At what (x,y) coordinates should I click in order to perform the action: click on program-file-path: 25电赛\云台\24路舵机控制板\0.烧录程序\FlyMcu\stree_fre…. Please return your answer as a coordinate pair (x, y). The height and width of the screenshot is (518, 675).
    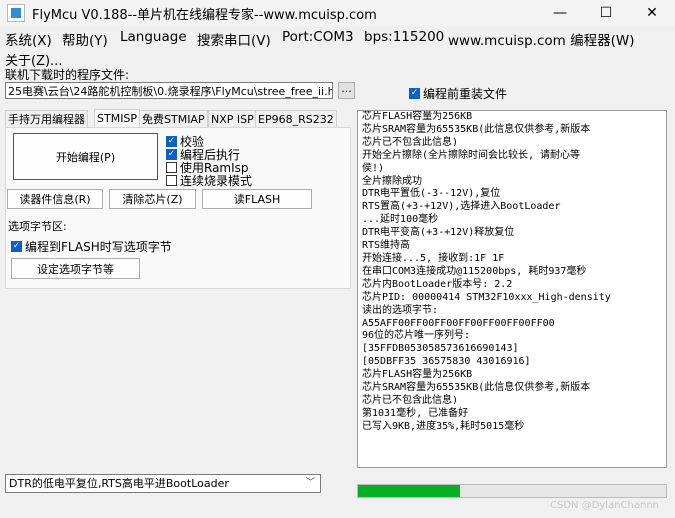
    Looking at the image, I should click on (169, 90).